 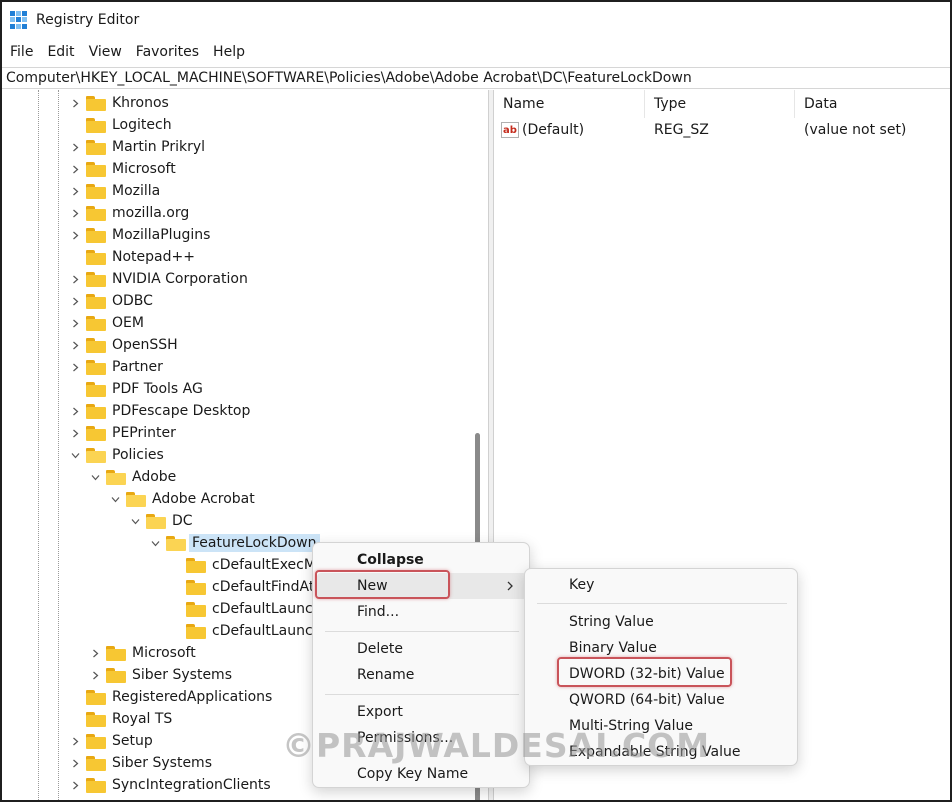 I want to click on tree-item-notepad: Notepad++, so click(x=131, y=257).